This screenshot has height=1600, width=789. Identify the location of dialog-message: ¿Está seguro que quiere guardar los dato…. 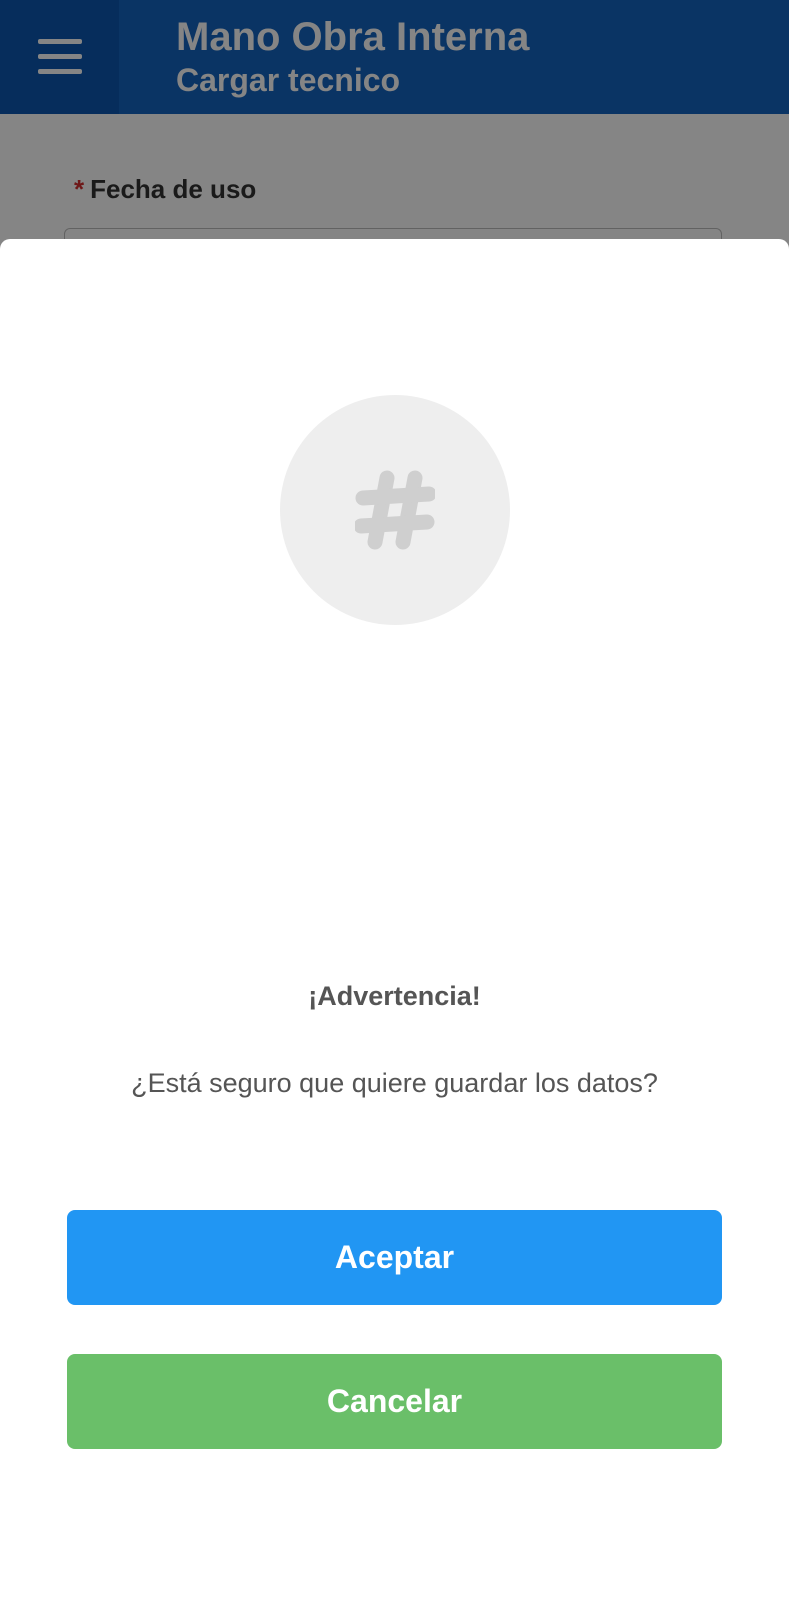
(394, 1083).